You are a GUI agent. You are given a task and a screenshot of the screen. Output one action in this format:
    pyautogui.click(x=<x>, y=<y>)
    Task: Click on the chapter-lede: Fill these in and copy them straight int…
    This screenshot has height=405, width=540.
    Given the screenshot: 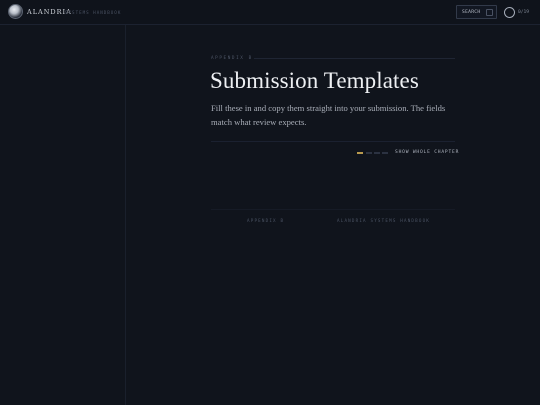 What is the action you would take?
    pyautogui.click(x=328, y=115)
    